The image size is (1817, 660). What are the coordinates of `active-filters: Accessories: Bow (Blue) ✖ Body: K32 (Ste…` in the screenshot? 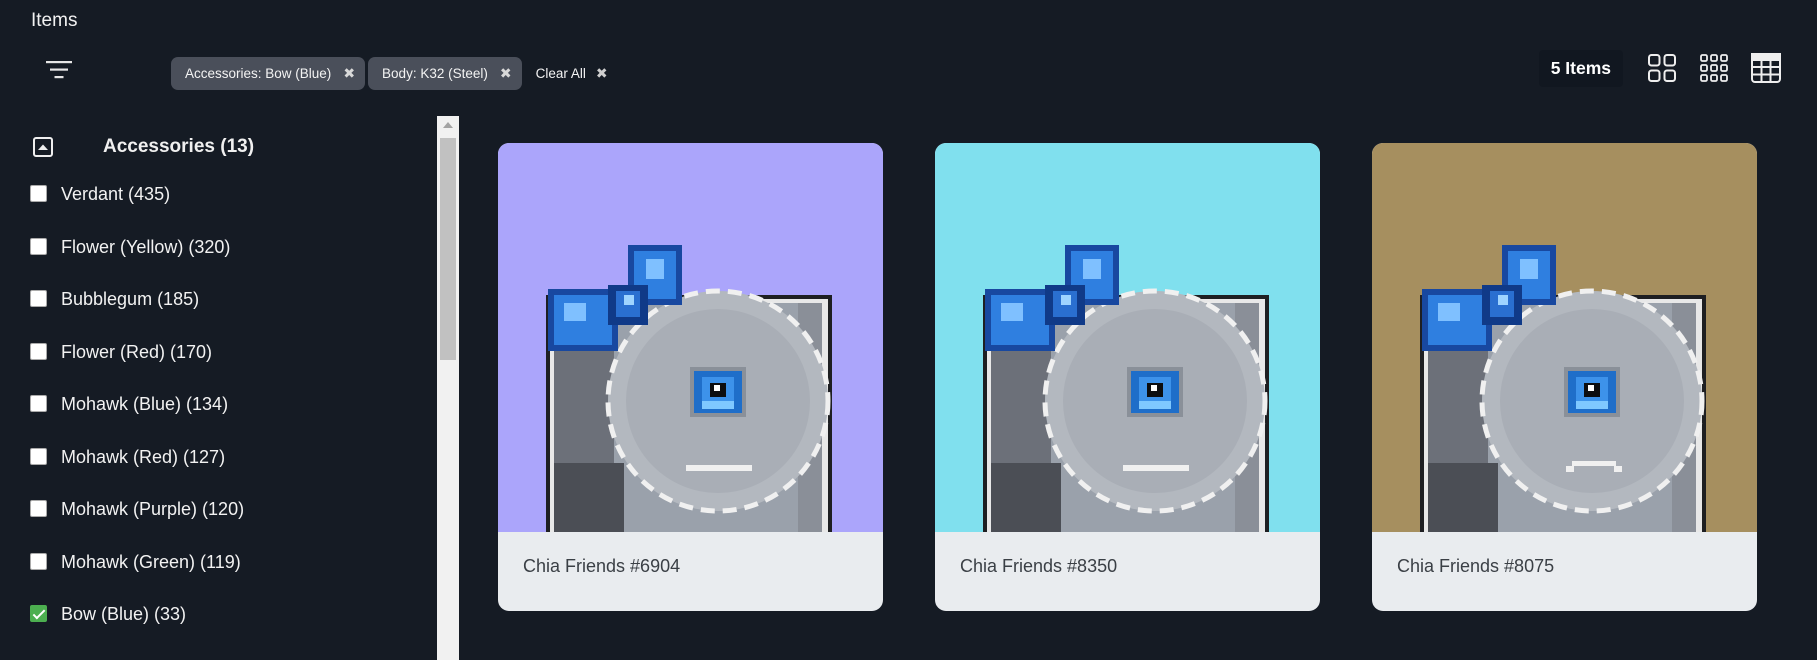 It's located at (389, 73).